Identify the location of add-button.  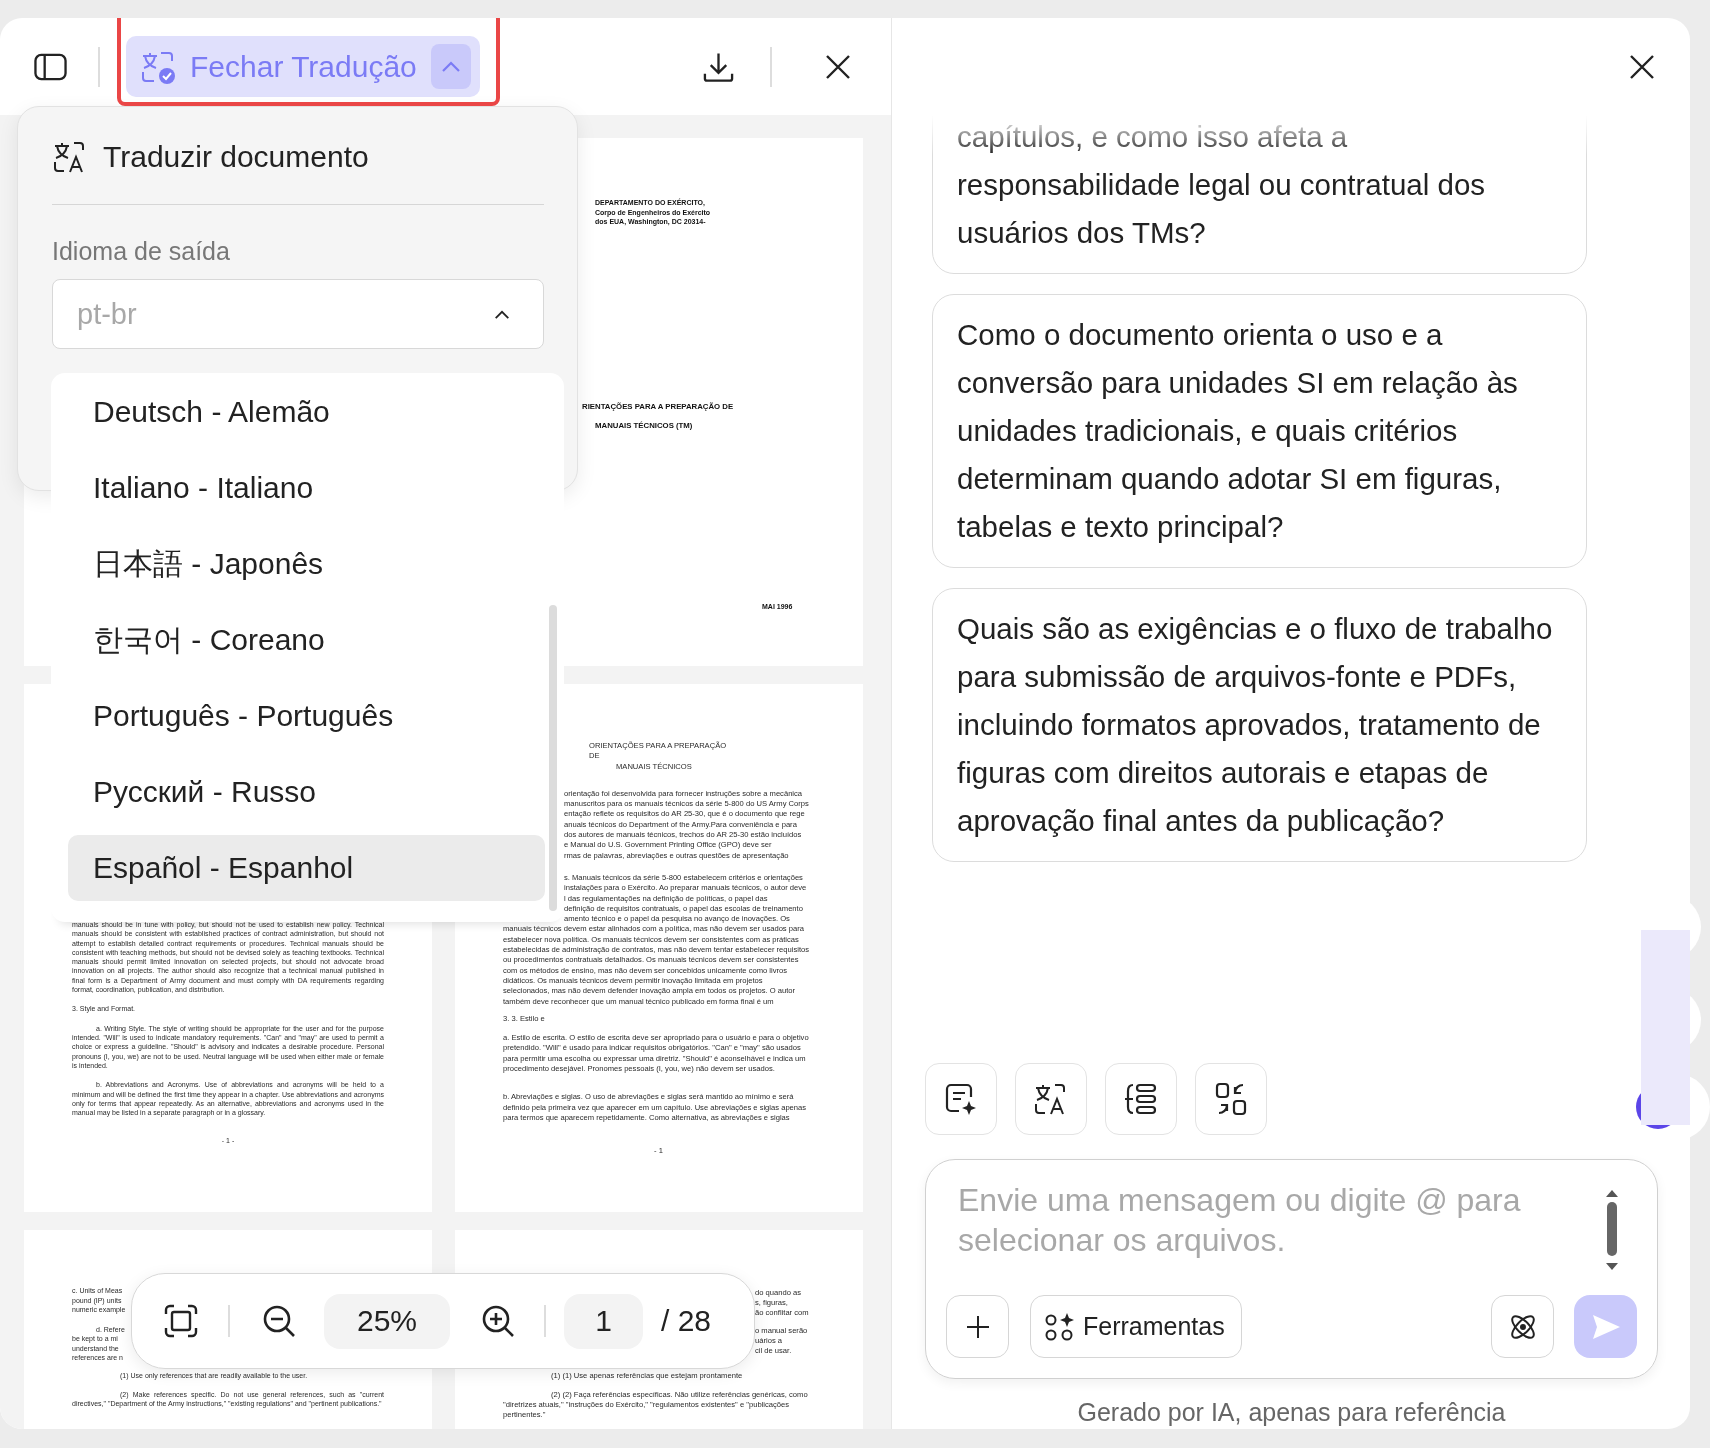
(977, 1326).